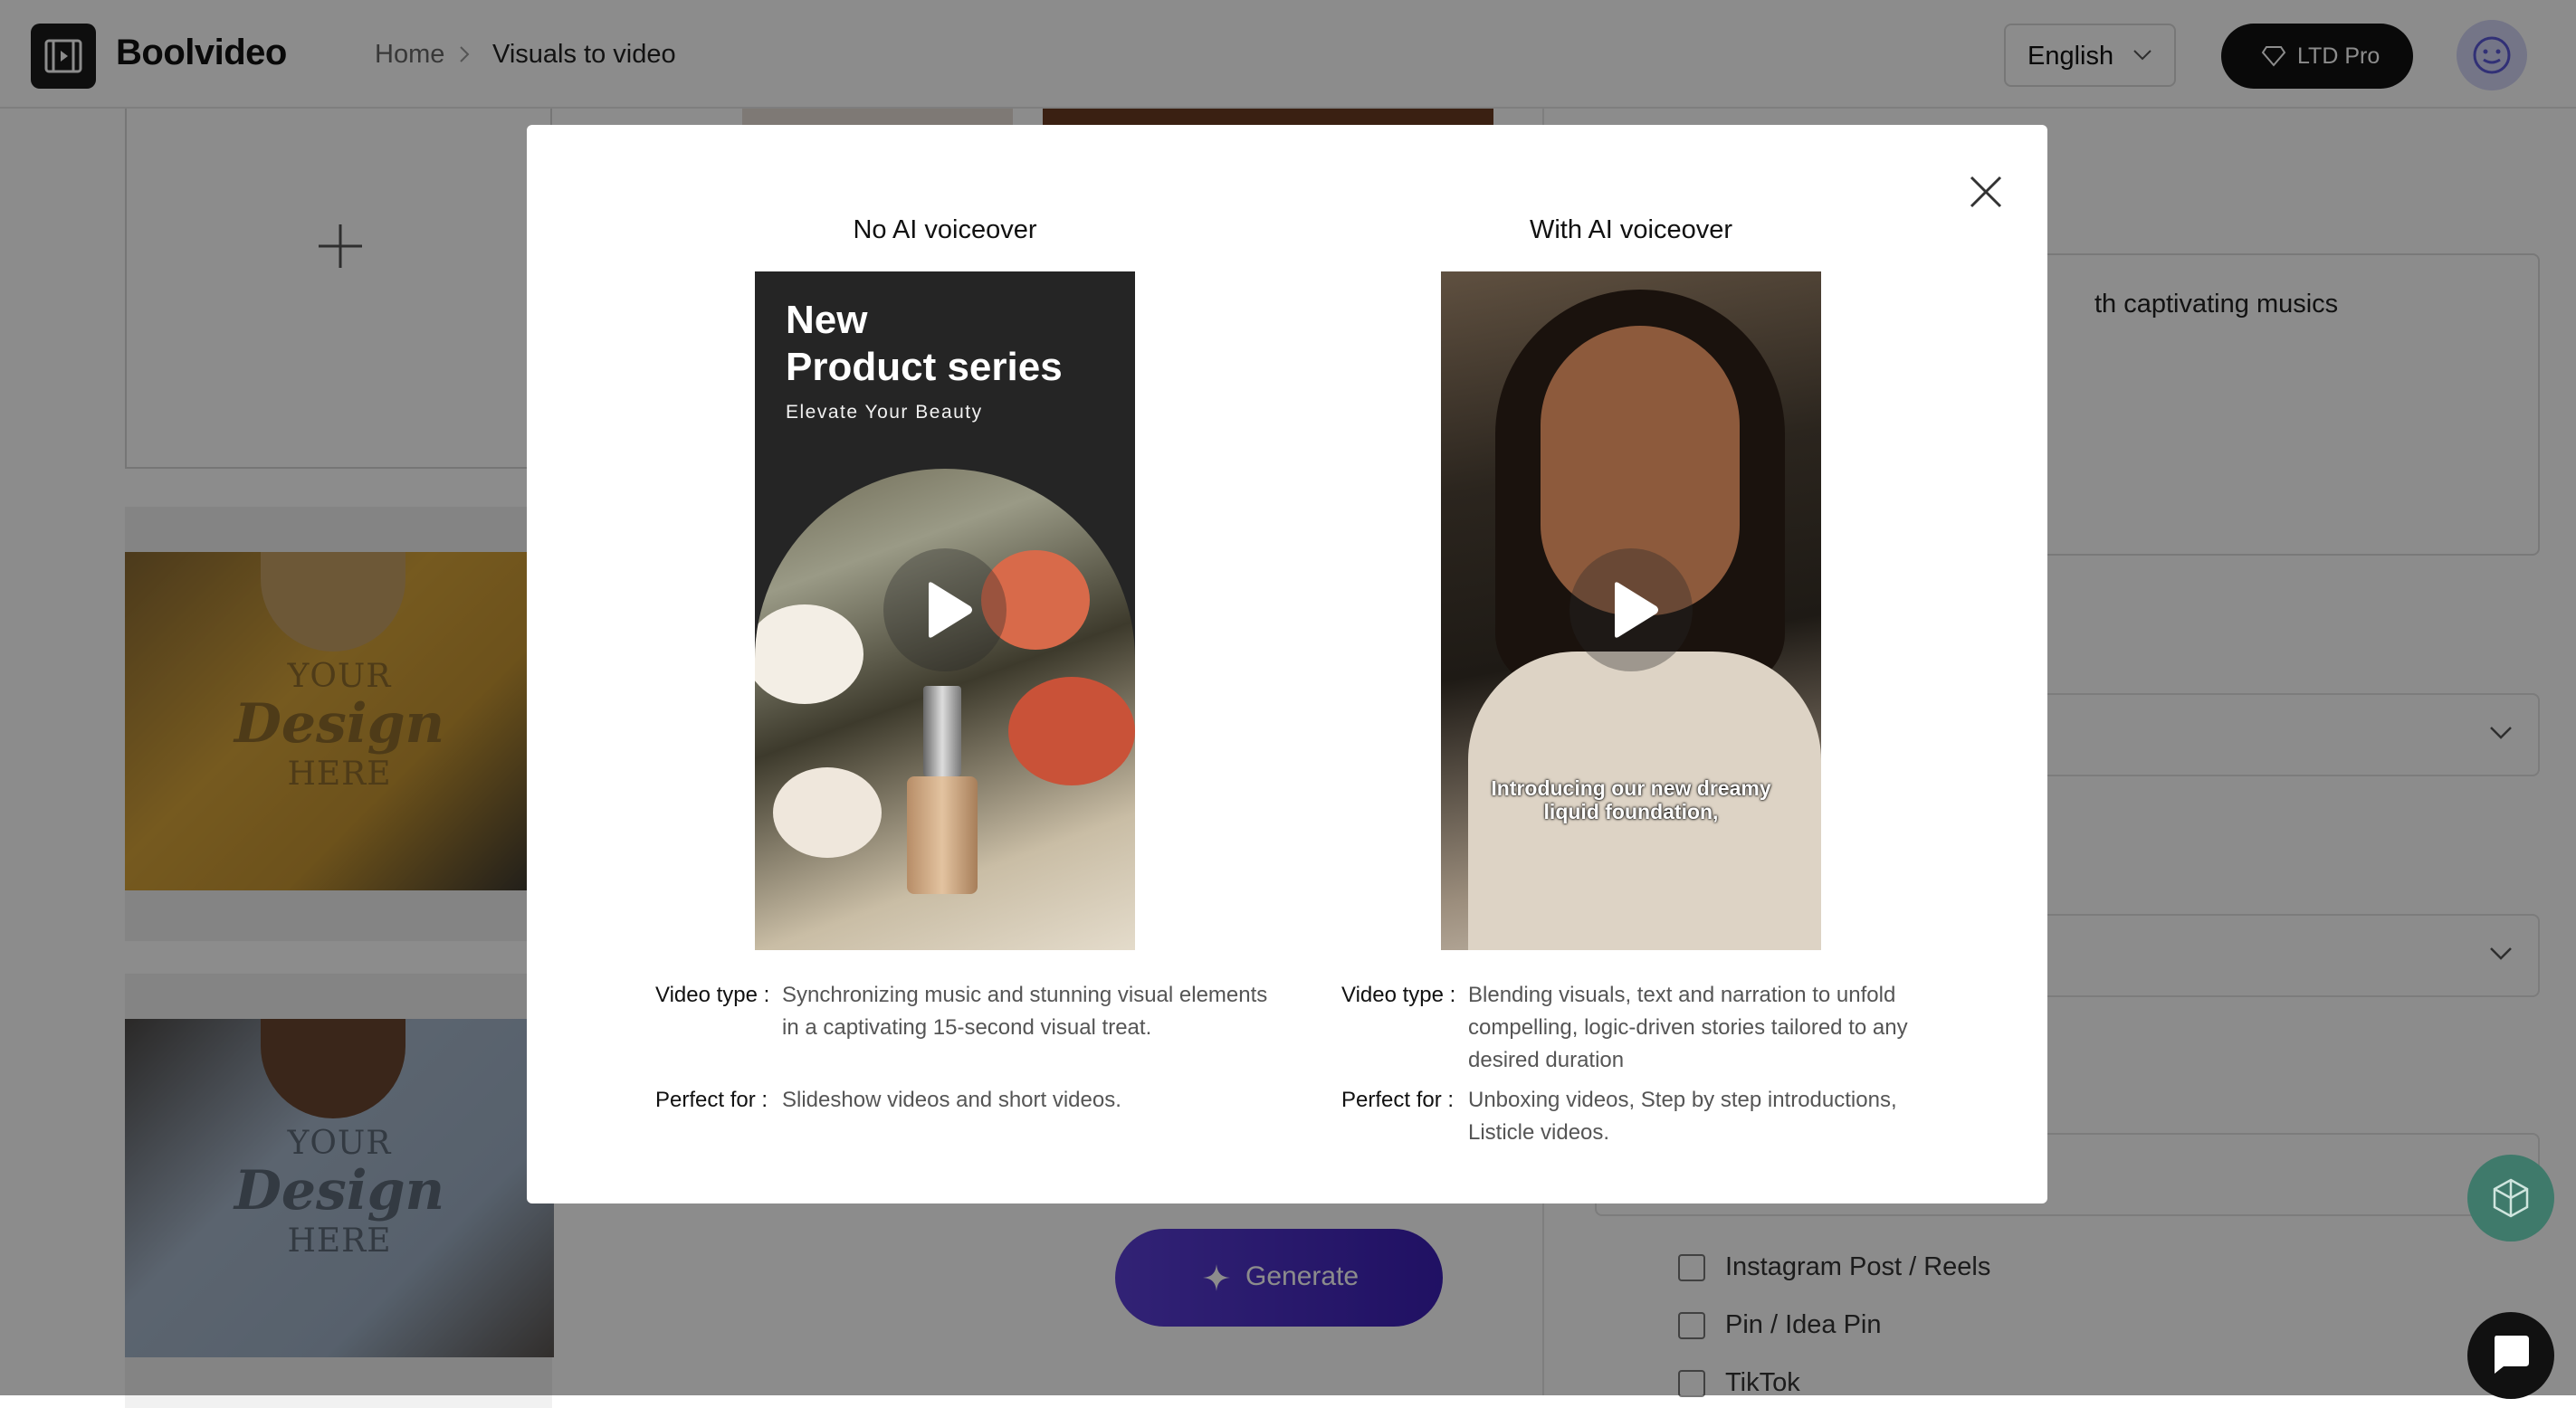 The height and width of the screenshot is (1408, 2576). I want to click on chat-button, so click(2510, 1355).